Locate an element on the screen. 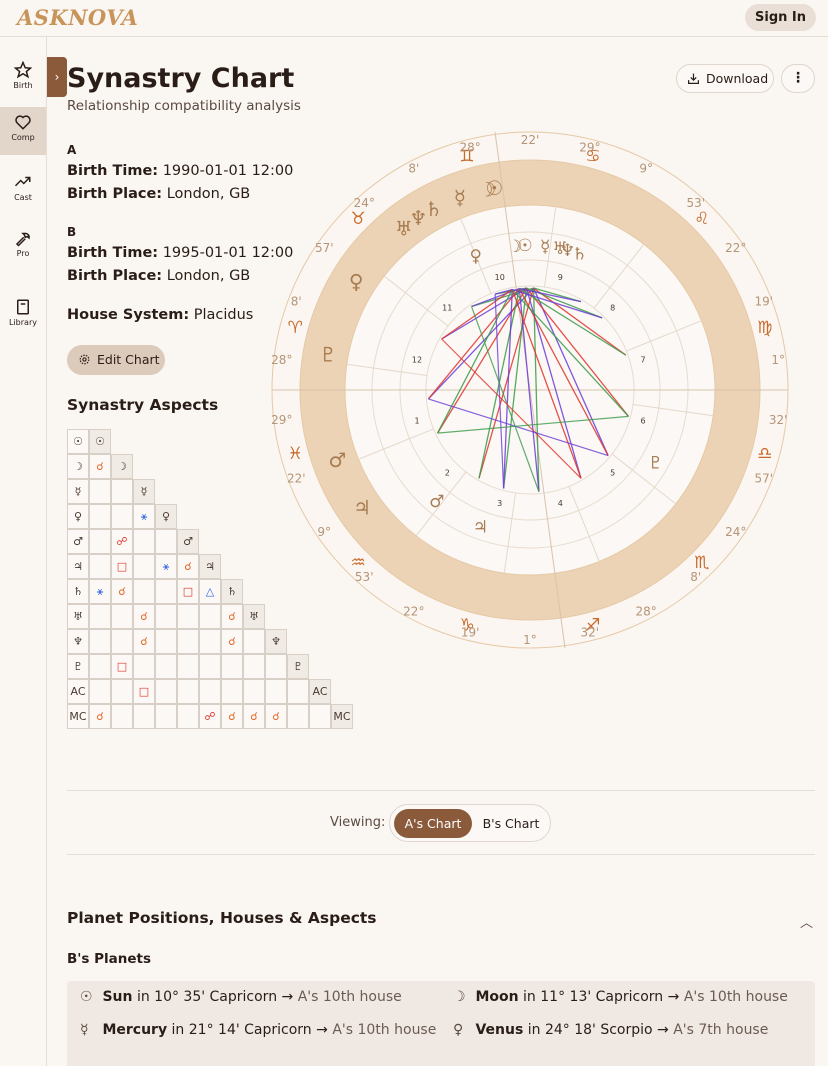  sidebar-item-birth: Birth is located at coordinates (23, 79).